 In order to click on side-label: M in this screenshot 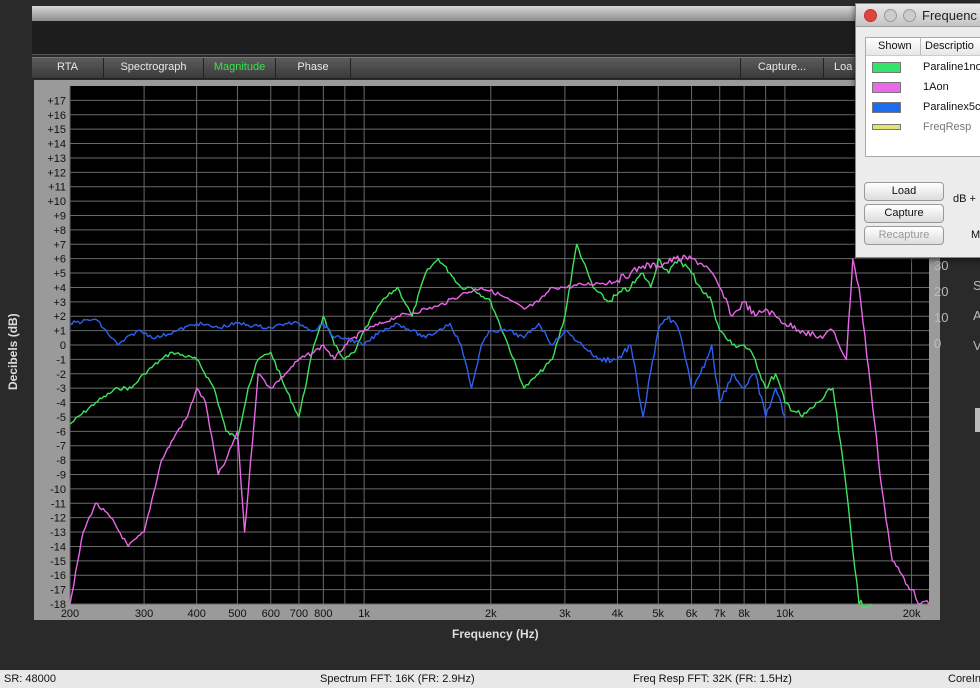, I will do `click(975, 235)`.